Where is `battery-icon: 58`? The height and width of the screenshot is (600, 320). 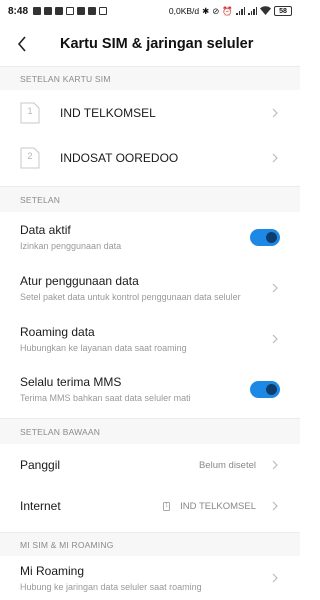 battery-icon: 58 is located at coordinates (283, 11).